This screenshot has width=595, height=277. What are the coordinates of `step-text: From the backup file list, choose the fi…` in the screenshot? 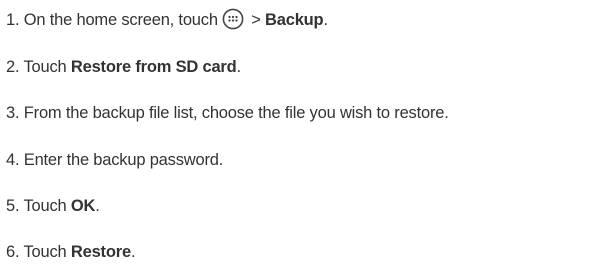 It's located at (236, 113).